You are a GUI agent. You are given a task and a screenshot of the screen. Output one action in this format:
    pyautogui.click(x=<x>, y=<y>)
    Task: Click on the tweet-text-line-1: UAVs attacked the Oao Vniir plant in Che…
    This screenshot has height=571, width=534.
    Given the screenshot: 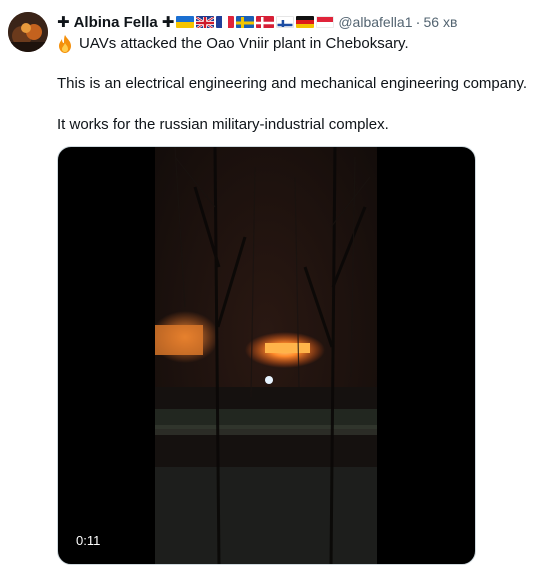 What is the action you would take?
    pyautogui.click(x=233, y=44)
    